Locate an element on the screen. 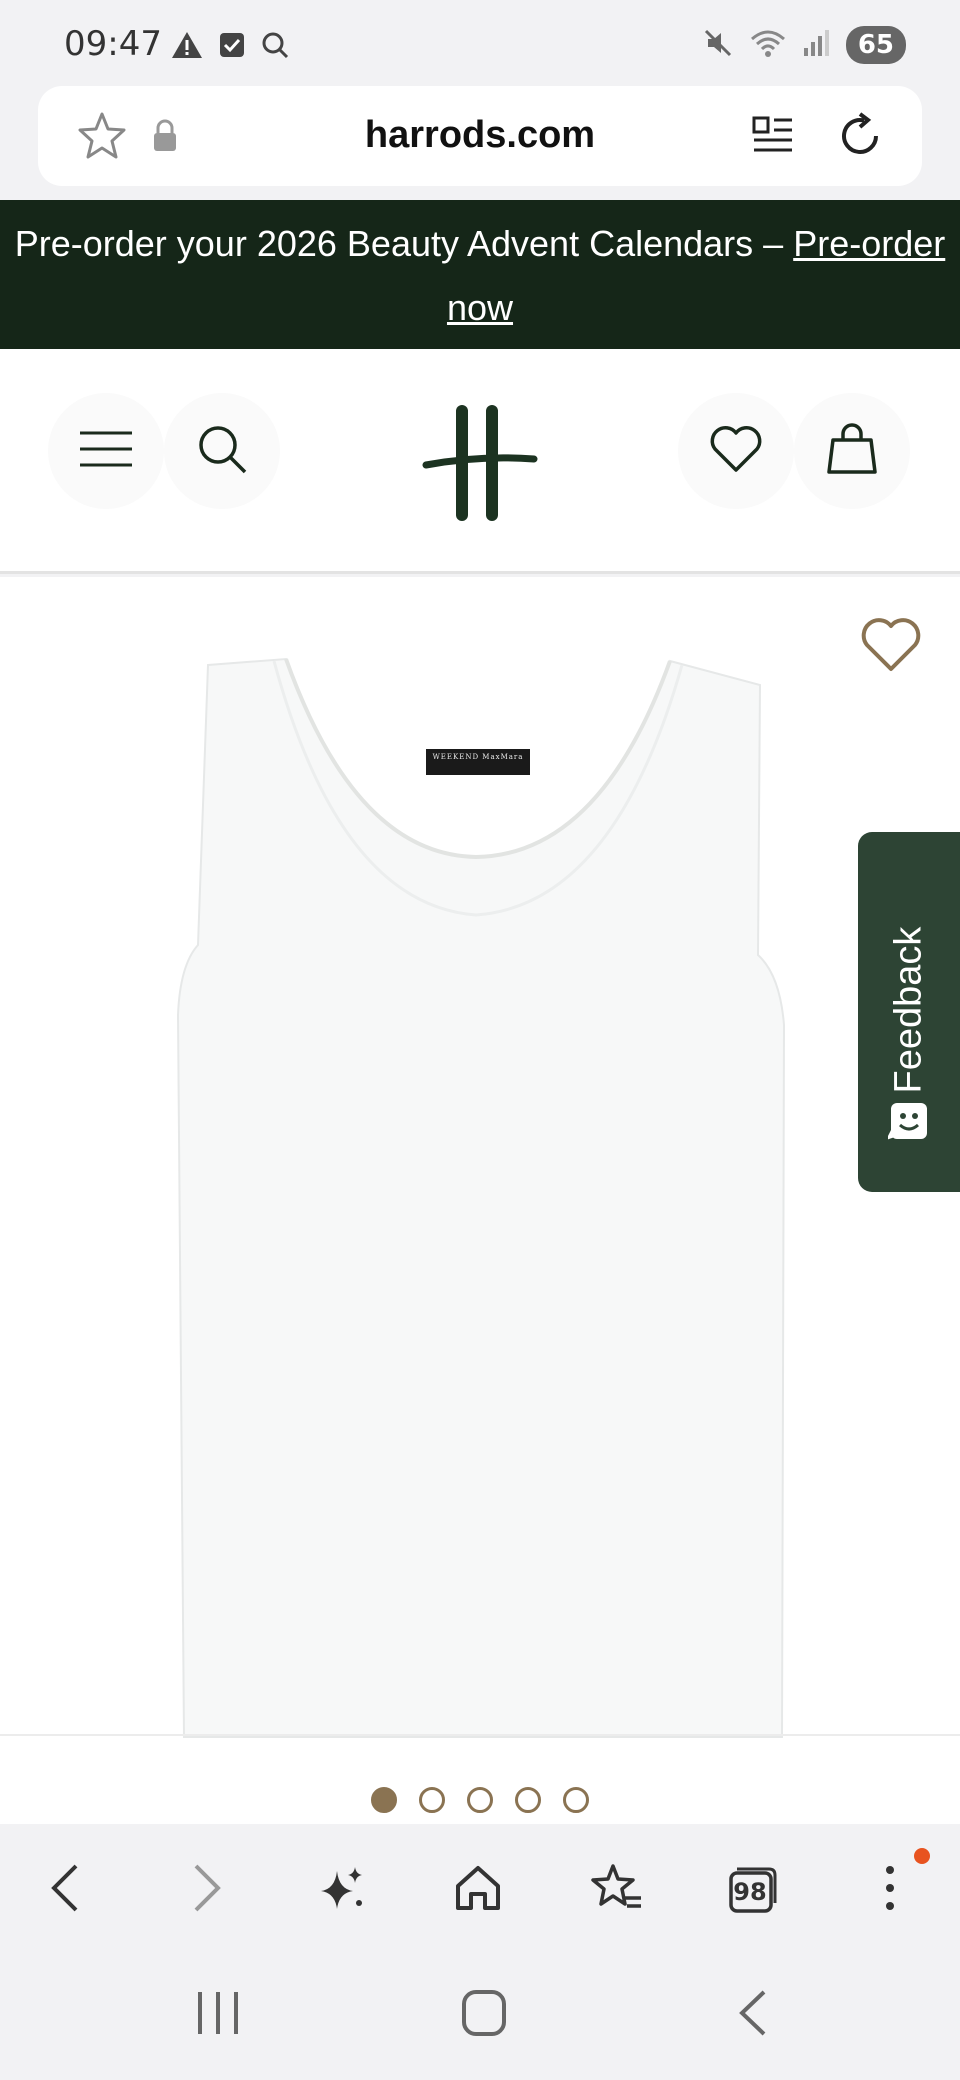 The image size is (960, 2080). signal-icon is located at coordinates (817, 45).